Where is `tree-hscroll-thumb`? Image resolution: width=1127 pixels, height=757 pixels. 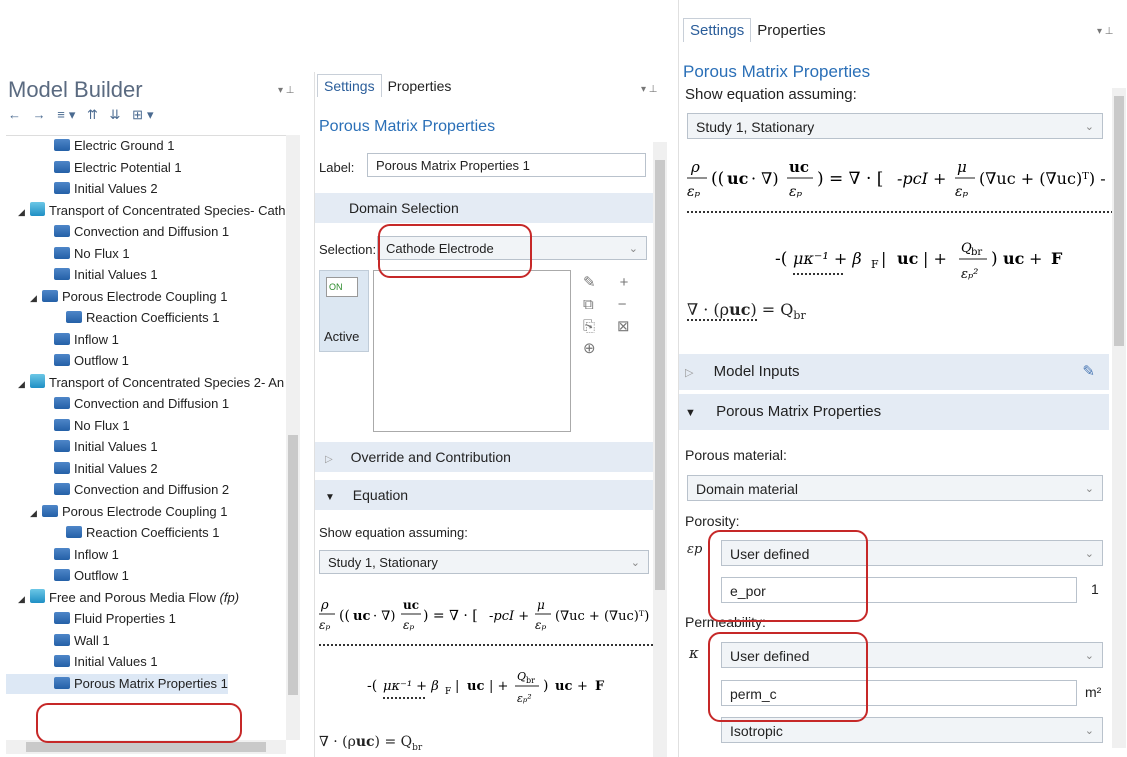
tree-hscroll-thumb is located at coordinates (146, 747).